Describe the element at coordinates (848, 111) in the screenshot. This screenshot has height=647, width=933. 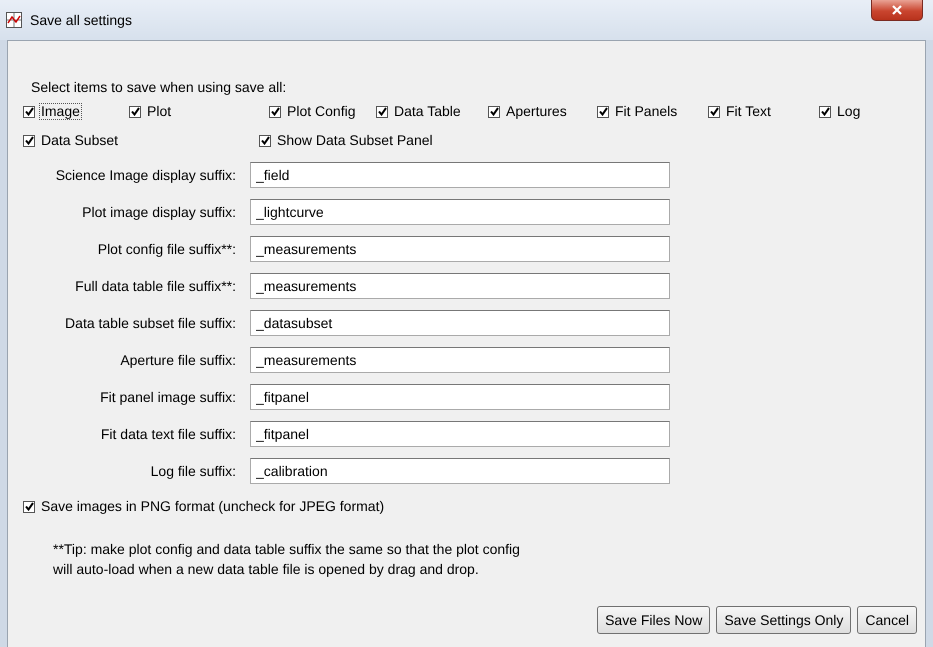
I see `checkbox-label: Log` at that location.